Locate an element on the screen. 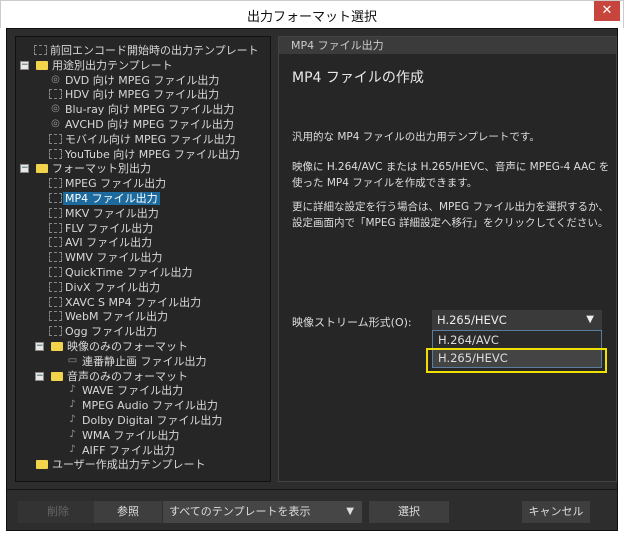  selected-value: H.265/HEVC is located at coordinates (472, 320).